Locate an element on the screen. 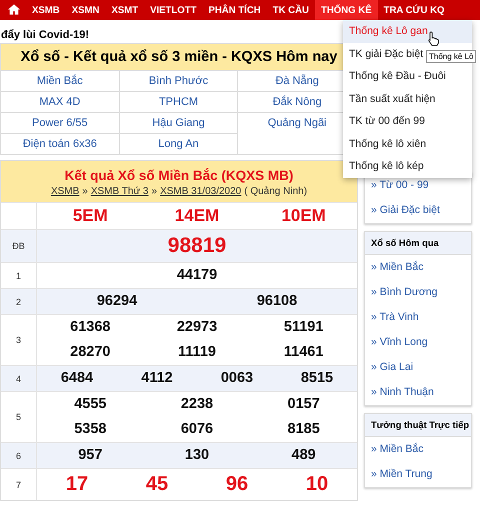 The image size is (480, 515). winning-number: 4555 is located at coordinates (90, 404).